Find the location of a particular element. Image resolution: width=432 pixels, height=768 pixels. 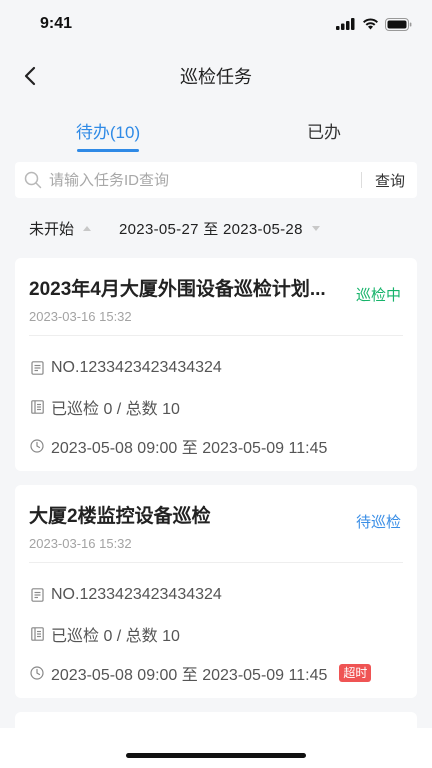

nav-bar: 巡检任务 is located at coordinates (216, 76).